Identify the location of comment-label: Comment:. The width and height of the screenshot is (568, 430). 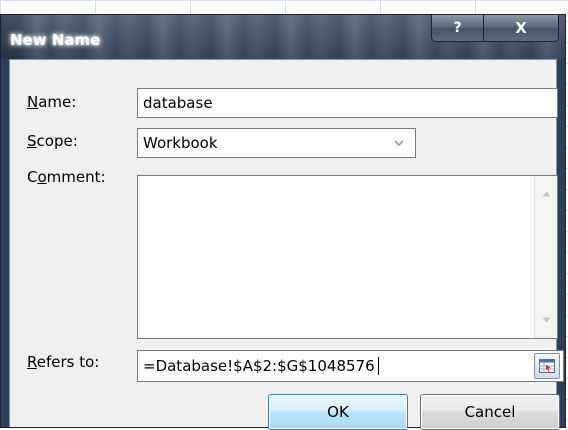
(66, 177).